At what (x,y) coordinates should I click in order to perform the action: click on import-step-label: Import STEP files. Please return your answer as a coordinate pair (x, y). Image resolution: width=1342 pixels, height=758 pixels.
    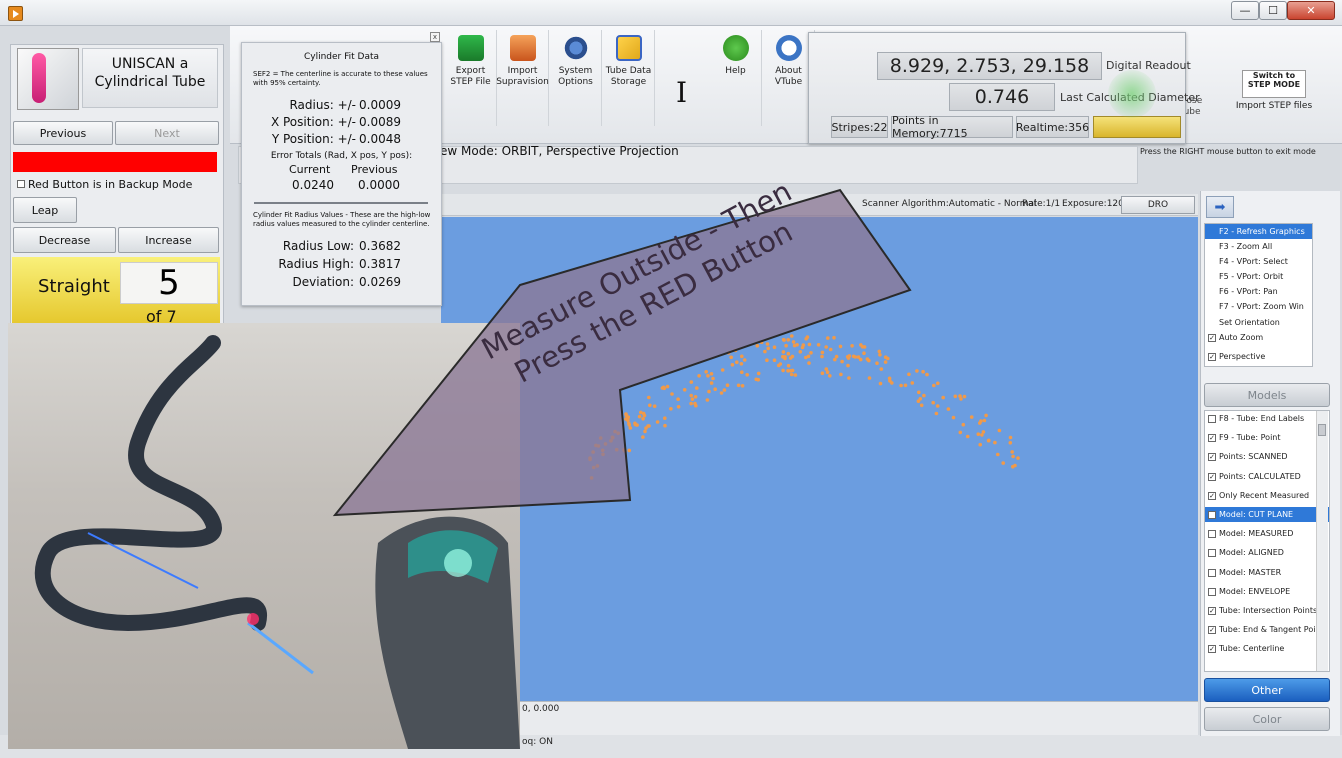
    Looking at the image, I should click on (1274, 106).